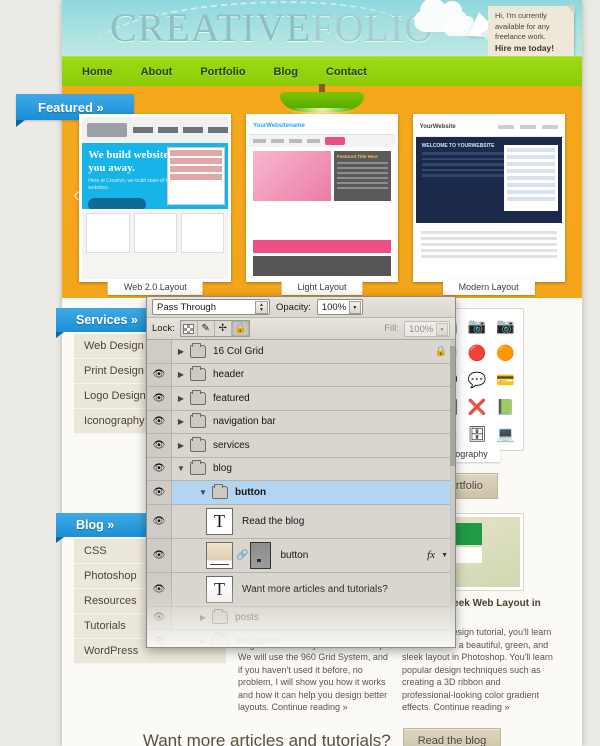 The width and height of the screenshot is (600, 746). I want to click on featured-caption-3: Modern Layout, so click(488, 287).